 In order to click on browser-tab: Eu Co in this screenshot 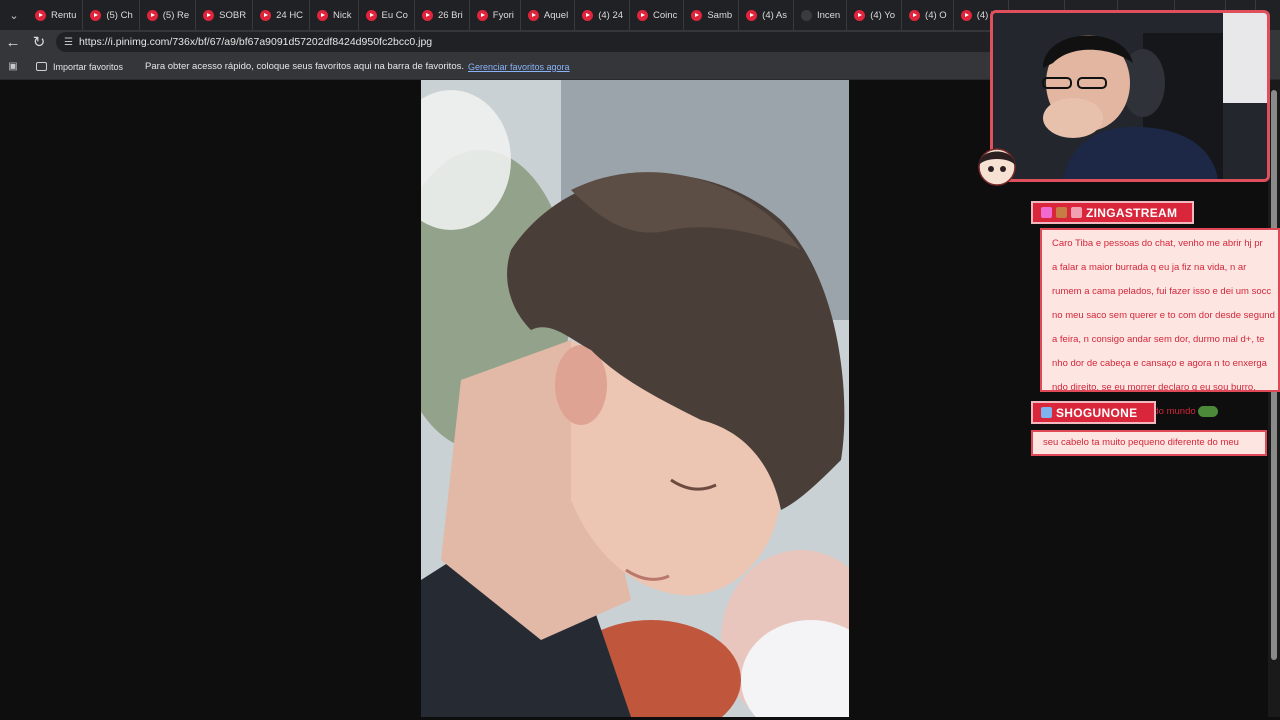, I will do `click(387, 15)`.